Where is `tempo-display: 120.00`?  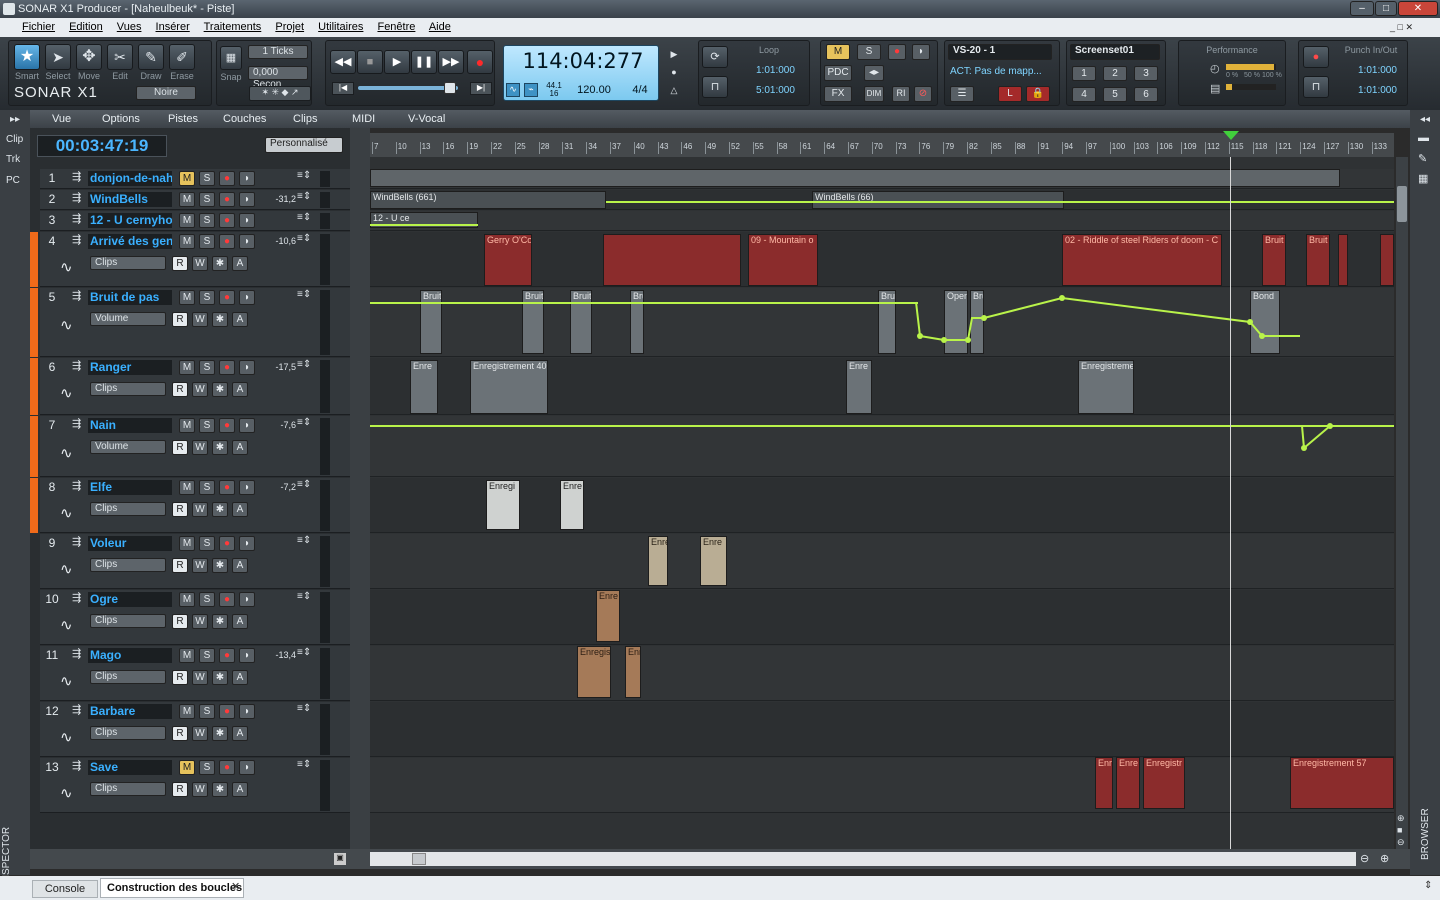
tempo-display: 120.00 is located at coordinates (594, 90).